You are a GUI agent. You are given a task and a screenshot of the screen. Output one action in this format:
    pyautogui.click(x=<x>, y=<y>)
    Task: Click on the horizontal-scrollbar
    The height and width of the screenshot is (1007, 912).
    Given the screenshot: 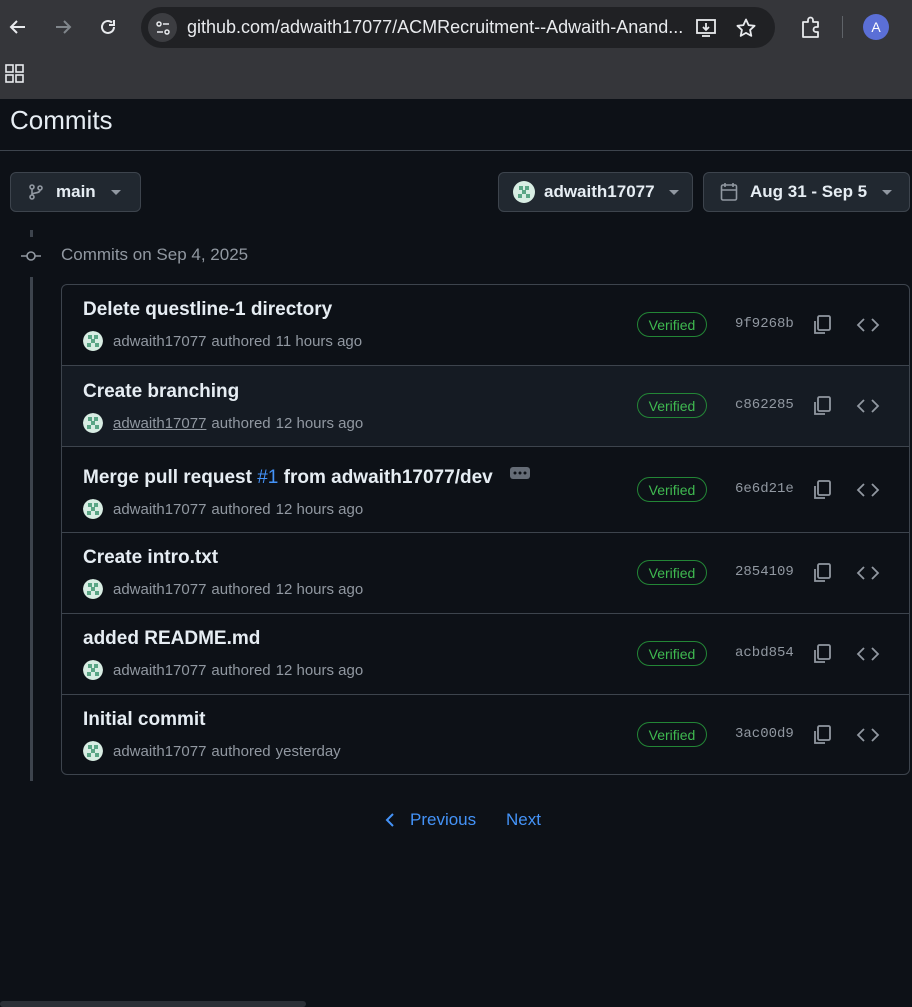 What is the action you would take?
    pyautogui.click(x=153, y=1004)
    